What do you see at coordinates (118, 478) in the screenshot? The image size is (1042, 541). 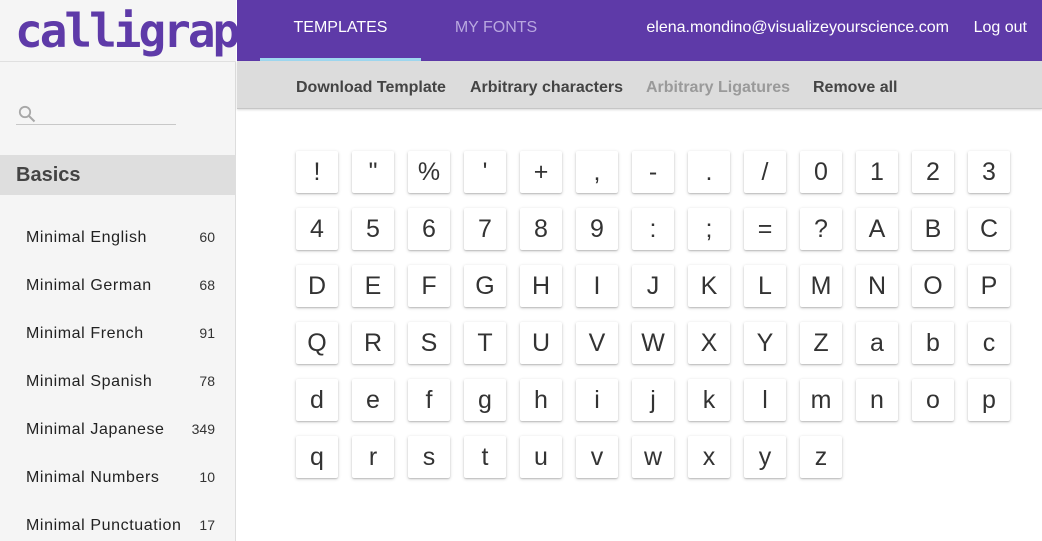 I see `template-item-minimal-numbers: Minimal Numbers 10` at bounding box center [118, 478].